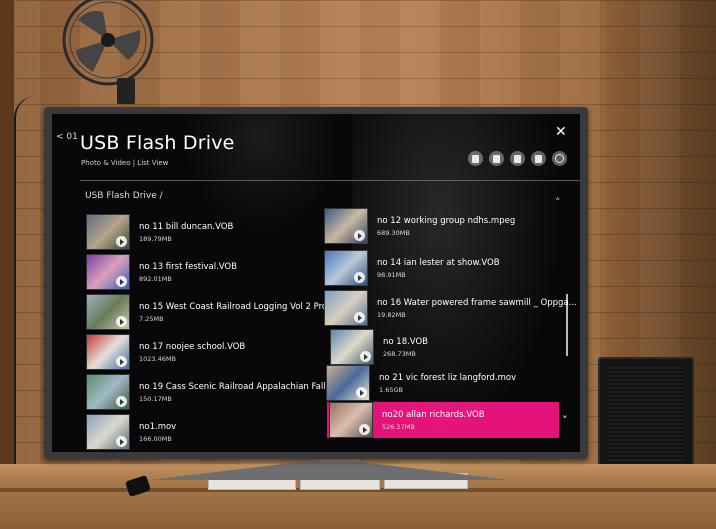  Describe the element at coordinates (155, 278) in the screenshot. I see `file-size: 892.01MB` at that location.